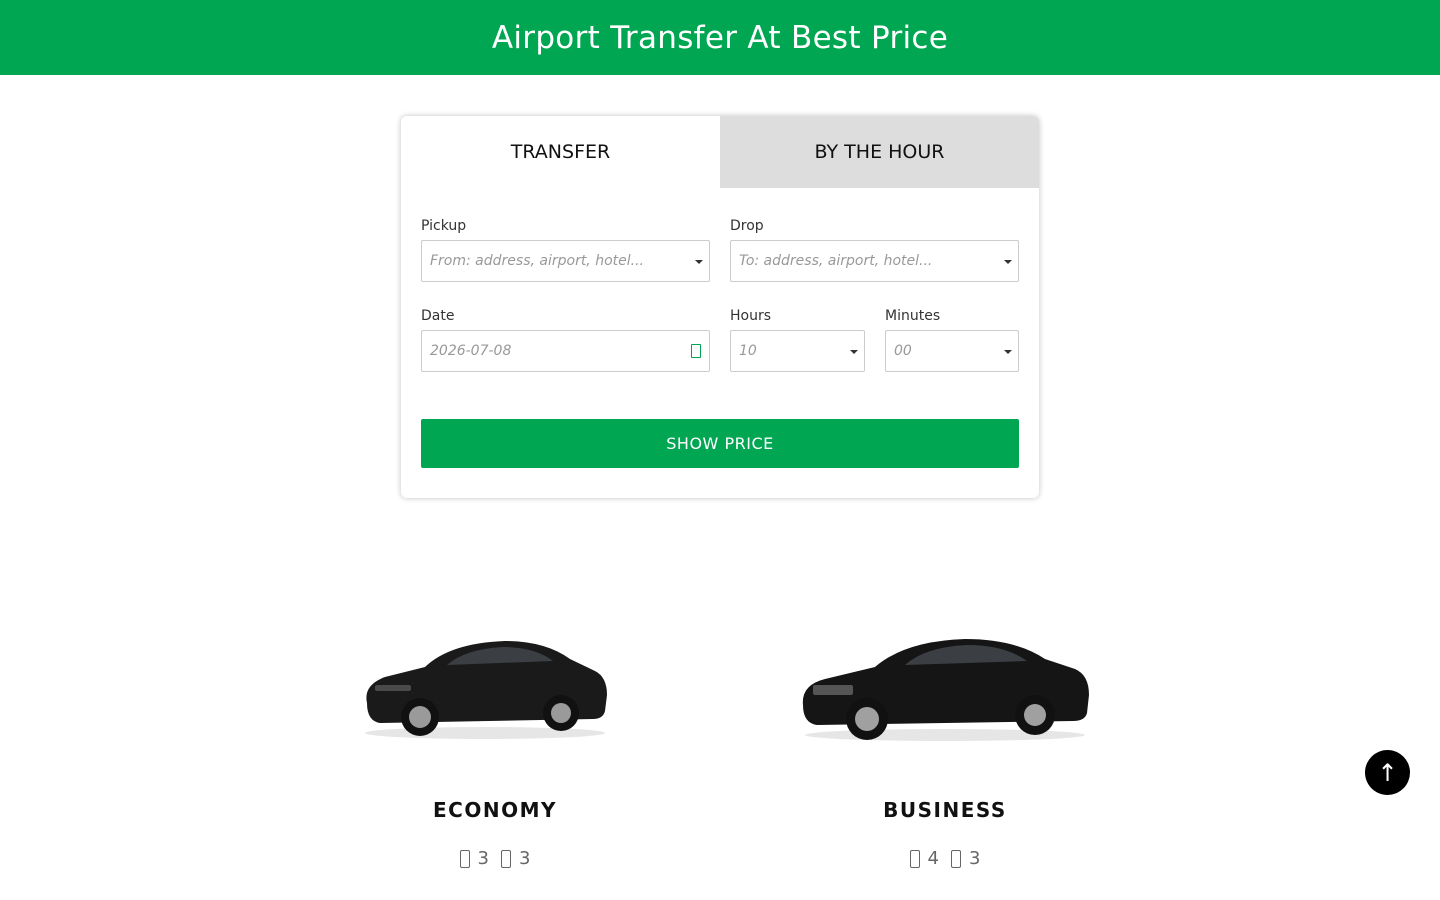 This screenshot has height=900, width=1440. What do you see at coordinates (483, 858) in the screenshot?
I see `passenger-count: 3` at bounding box center [483, 858].